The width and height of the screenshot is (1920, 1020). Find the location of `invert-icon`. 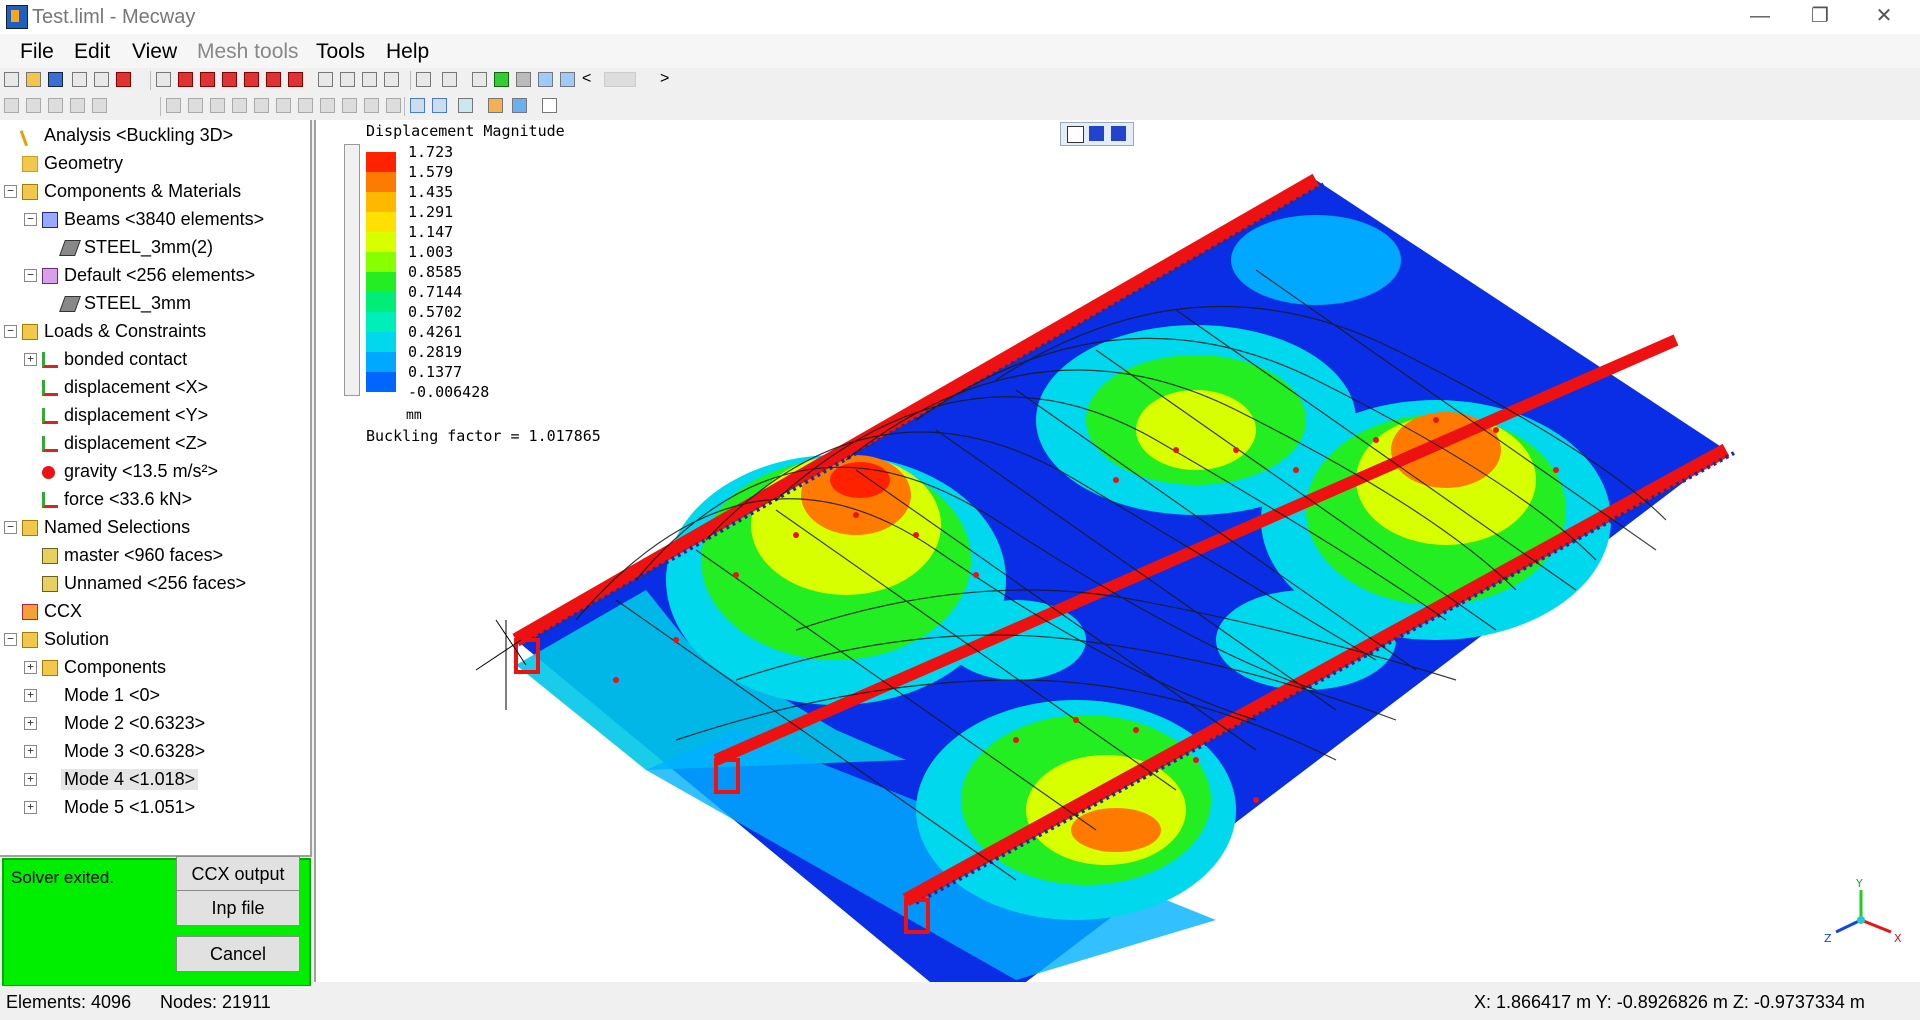

invert-icon is located at coordinates (99, 105).